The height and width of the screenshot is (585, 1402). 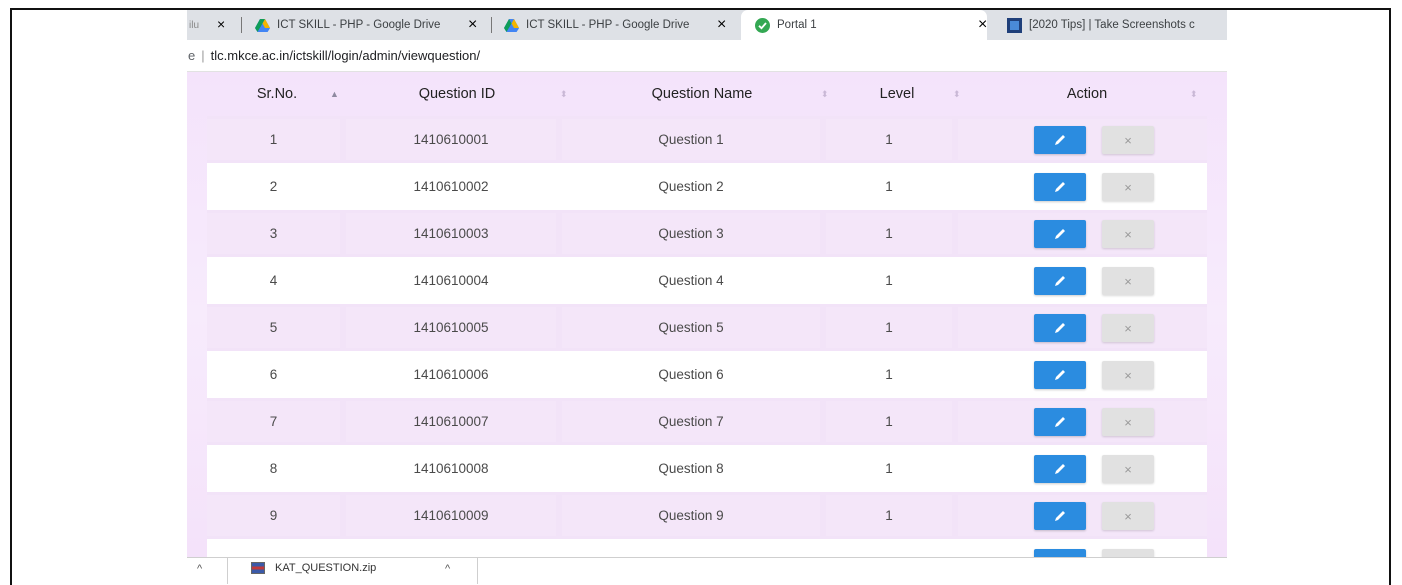 I want to click on cell-sr-no: 1, so click(x=273, y=139).